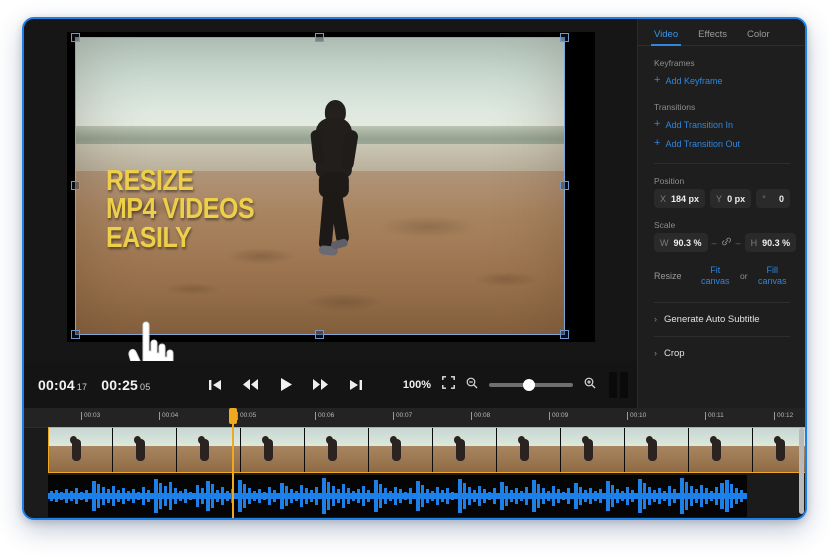 This screenshot has width=829, height=558. Describe the element at coordinates (738, 242) in the screenshot. I see `dash-right: –` at that location.